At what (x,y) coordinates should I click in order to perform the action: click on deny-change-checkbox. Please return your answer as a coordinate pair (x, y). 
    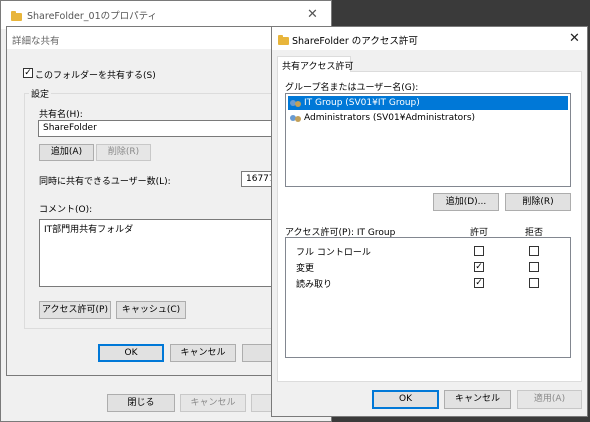
    Looking at the image, I should click on (534, 267).